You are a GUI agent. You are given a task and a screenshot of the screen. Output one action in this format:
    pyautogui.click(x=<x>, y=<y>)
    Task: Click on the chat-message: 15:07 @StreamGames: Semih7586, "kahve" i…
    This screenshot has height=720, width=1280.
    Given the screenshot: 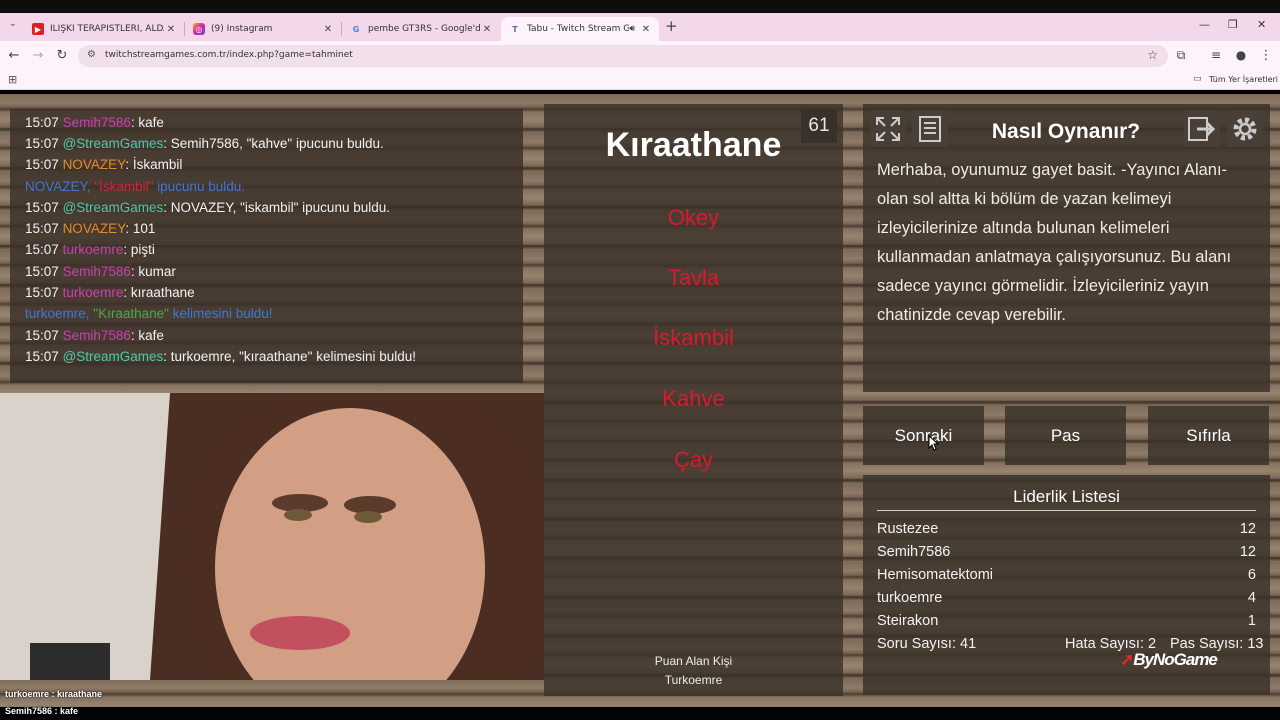 What is the action you would take?
    pyautogui.click(x=204, y=143)
    